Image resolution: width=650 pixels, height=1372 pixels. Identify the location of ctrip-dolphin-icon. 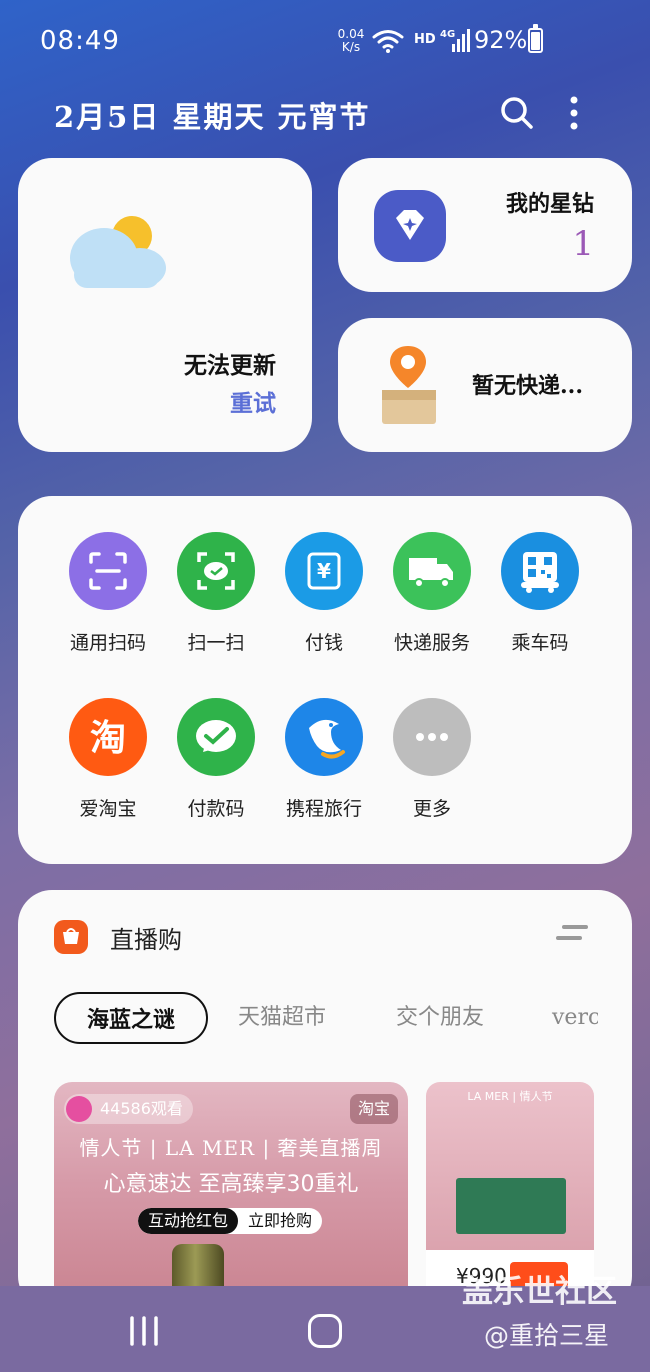
(324, 737).